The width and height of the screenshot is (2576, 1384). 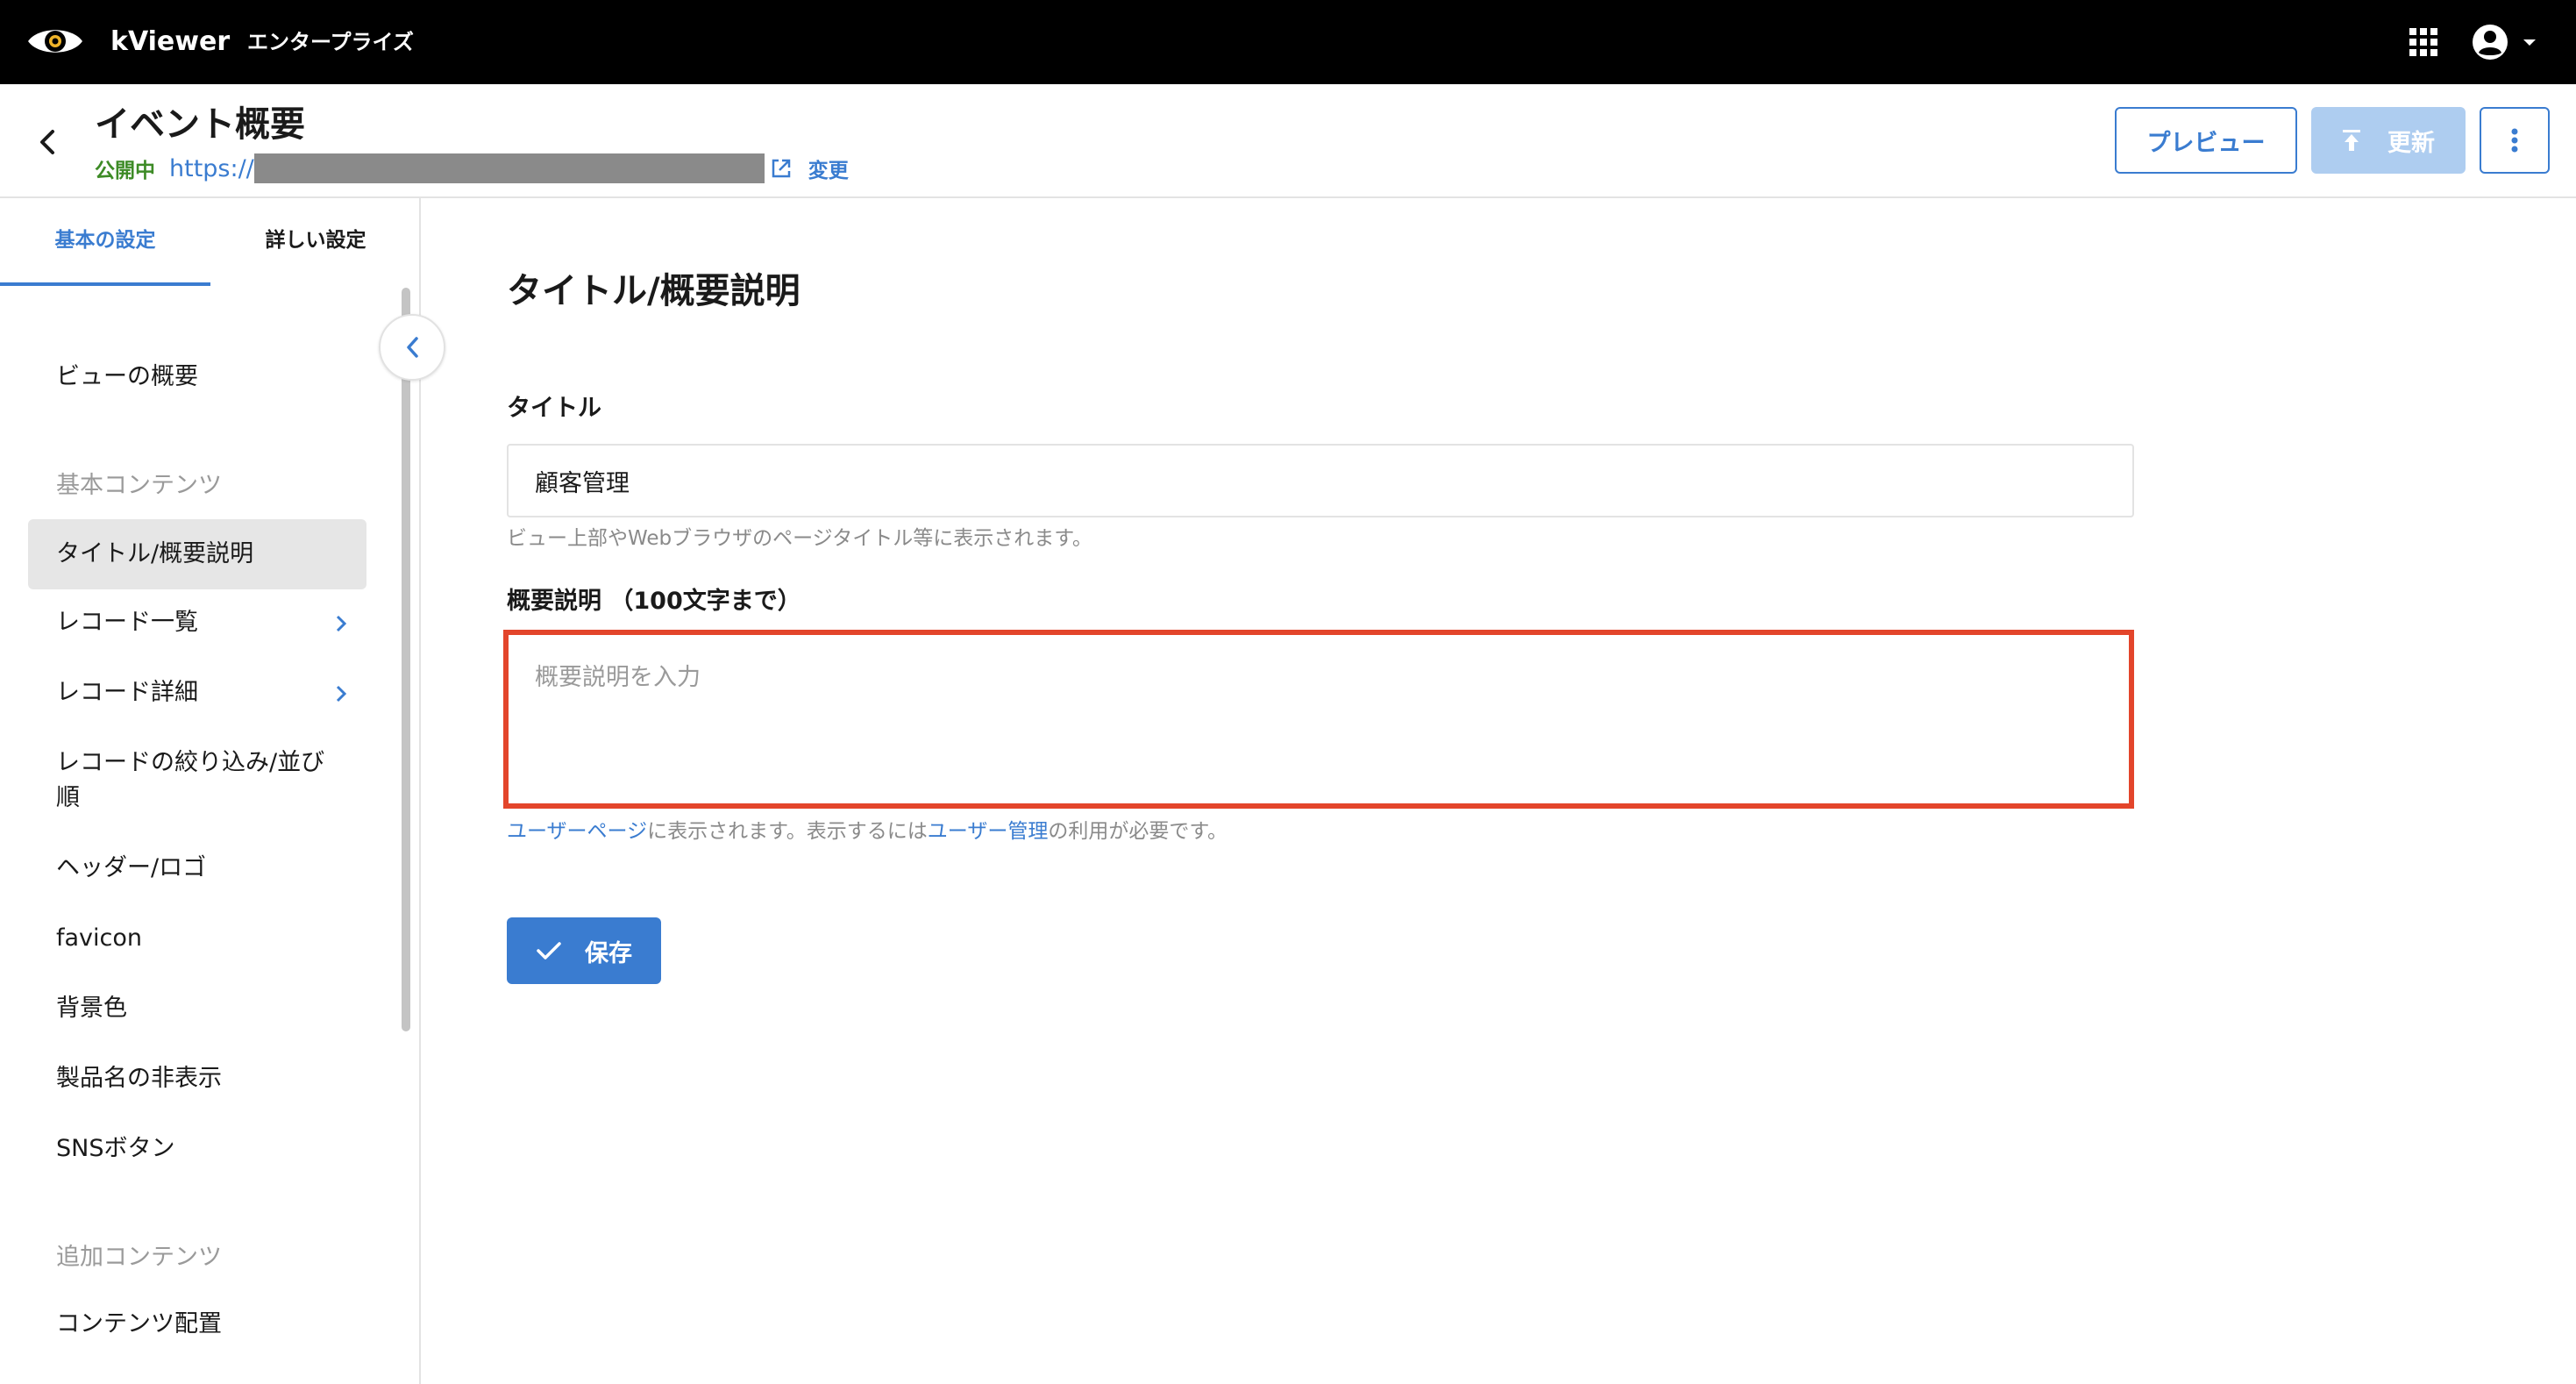 What do you see at coordinates (1288, 42) in the screenshot?
I see `top-bar: kViewer エンタープライズ` at bounding box center [1288, 42].